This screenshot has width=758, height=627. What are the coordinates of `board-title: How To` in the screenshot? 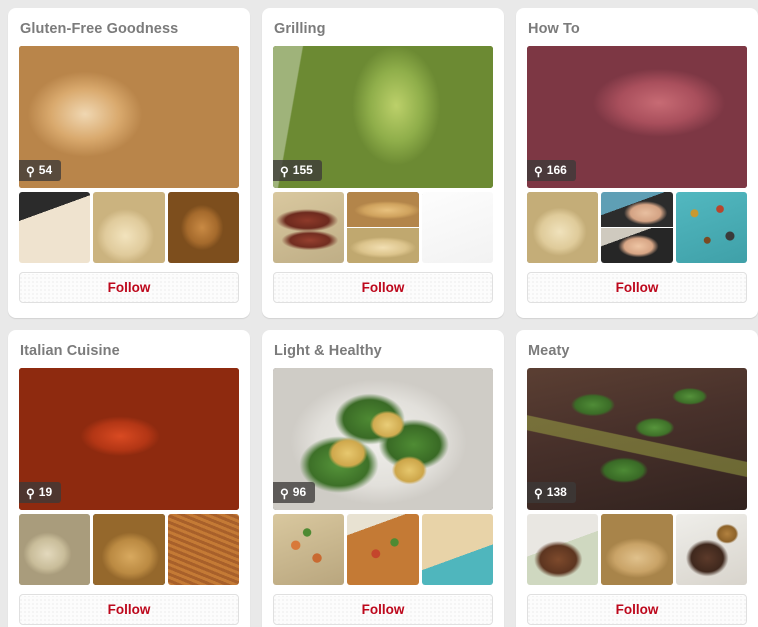 It's located at (554, 29).